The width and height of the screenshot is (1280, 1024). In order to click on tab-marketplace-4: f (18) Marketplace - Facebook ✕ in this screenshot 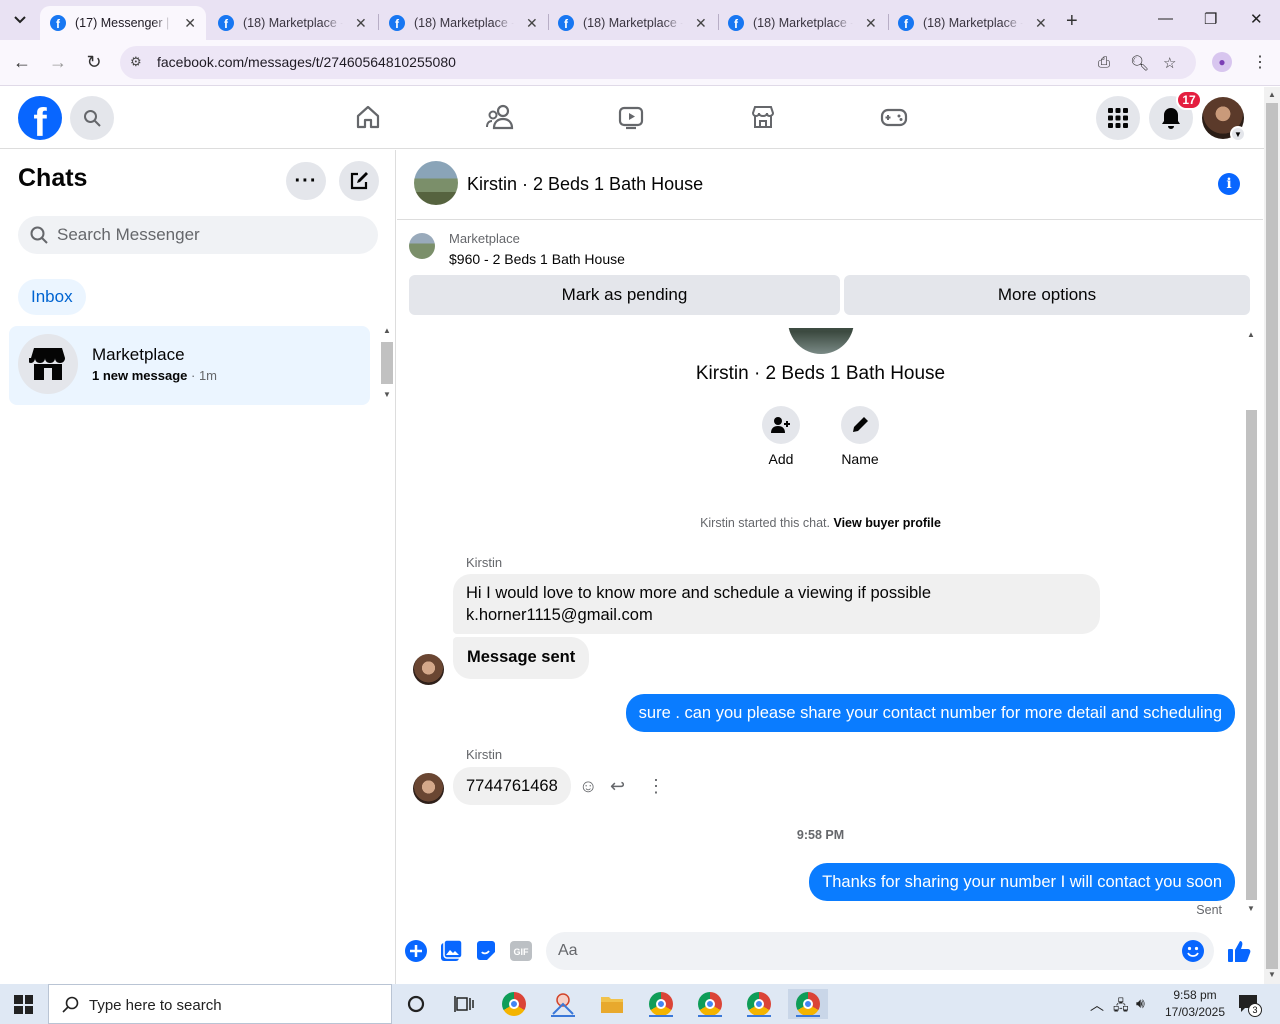, I will do `click(803, 23)`.